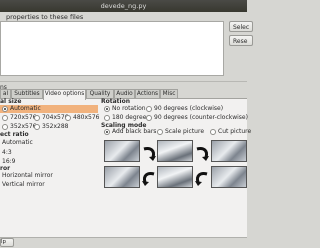 This screenshot has width=320, height=248. I want to click on rotation-none-label: No rotation, so click(129, 108).